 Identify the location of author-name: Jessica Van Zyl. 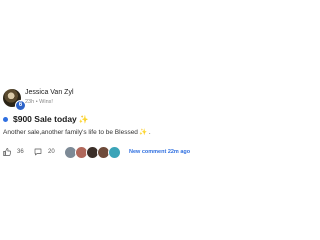
(49, 92).